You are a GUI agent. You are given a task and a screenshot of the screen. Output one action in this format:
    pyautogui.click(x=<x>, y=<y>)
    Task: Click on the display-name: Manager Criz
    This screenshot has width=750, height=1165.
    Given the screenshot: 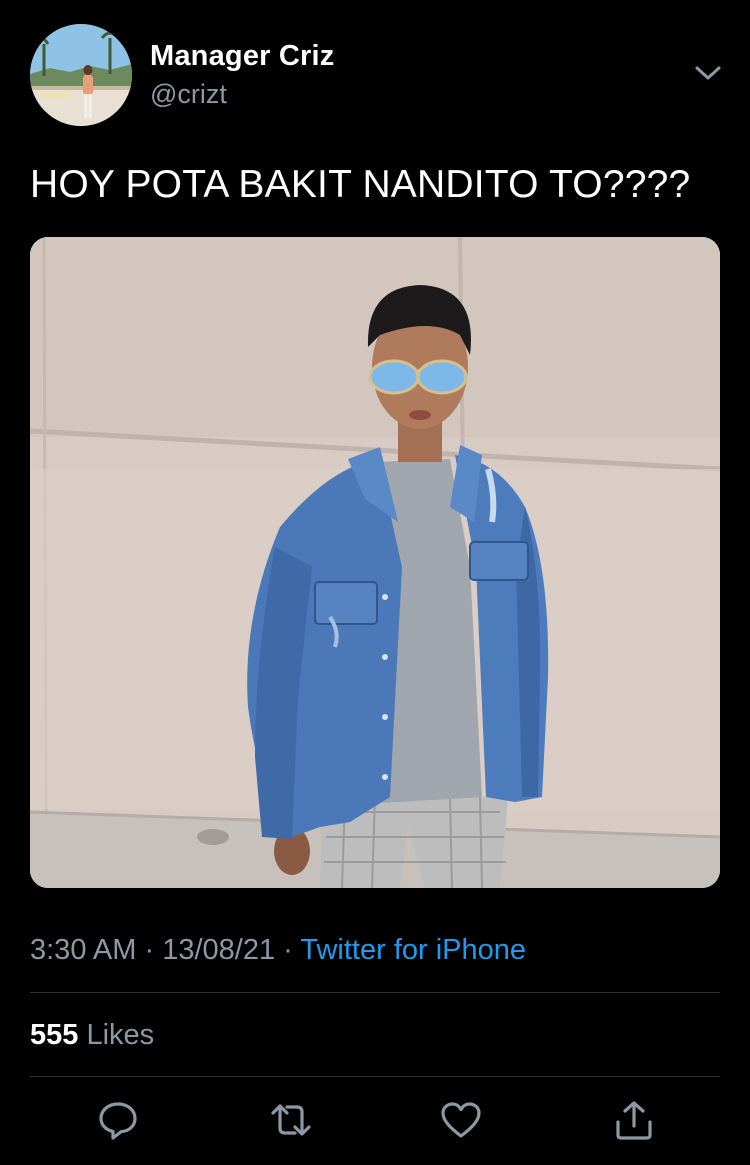 What is the action you would take?
    pyautogui.click(x=242, y=56)
    